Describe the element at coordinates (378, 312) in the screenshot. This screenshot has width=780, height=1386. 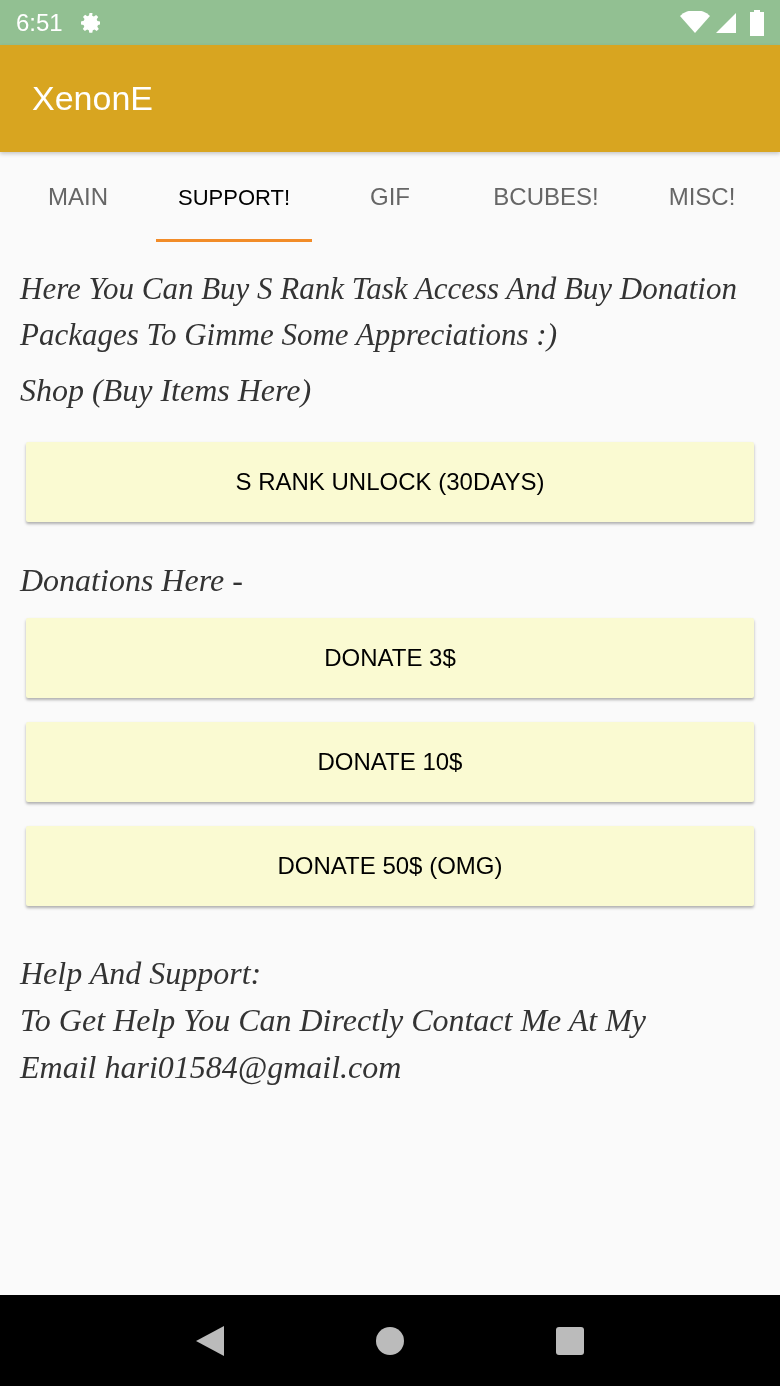
I see `intro-text: Here You Can Buy S Rank Task Access And Buy Donation Packages To Gimme Some Appreciations :)` at that location.